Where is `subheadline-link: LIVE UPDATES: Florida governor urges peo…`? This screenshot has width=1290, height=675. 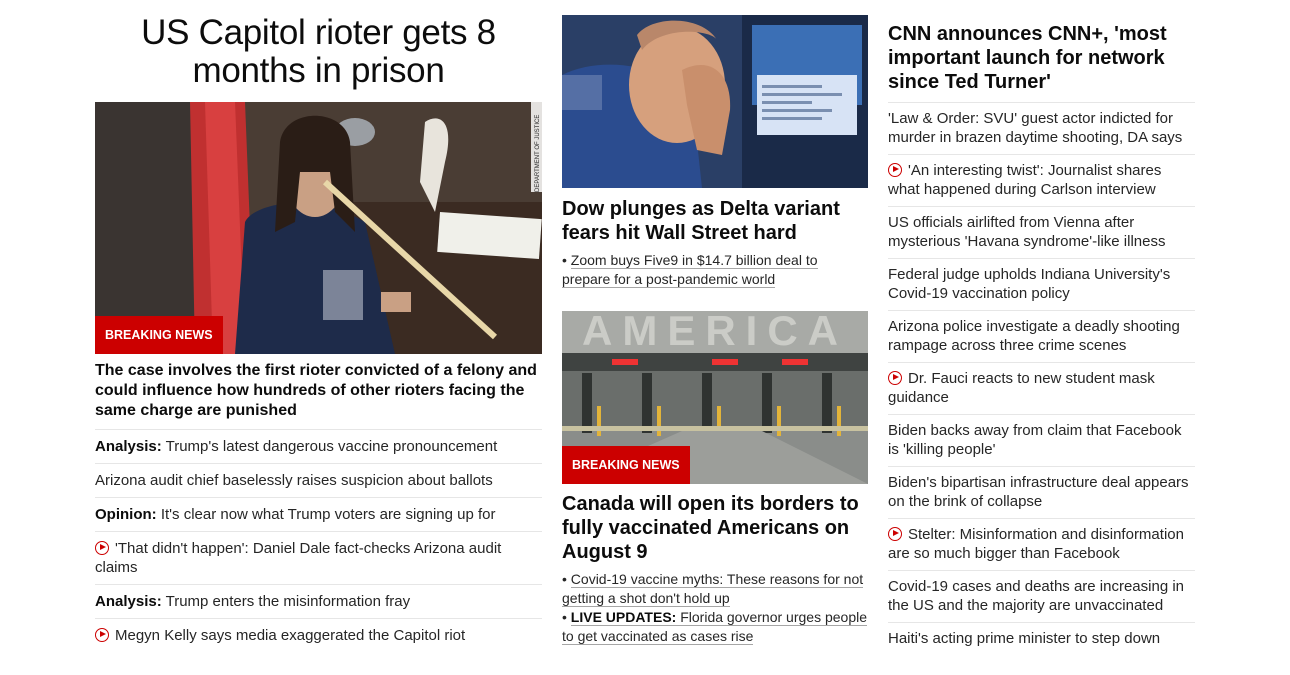 subheadline-link: LIVE UPDATES: Florida governor urges peo… is located at coordinates (714, 627).